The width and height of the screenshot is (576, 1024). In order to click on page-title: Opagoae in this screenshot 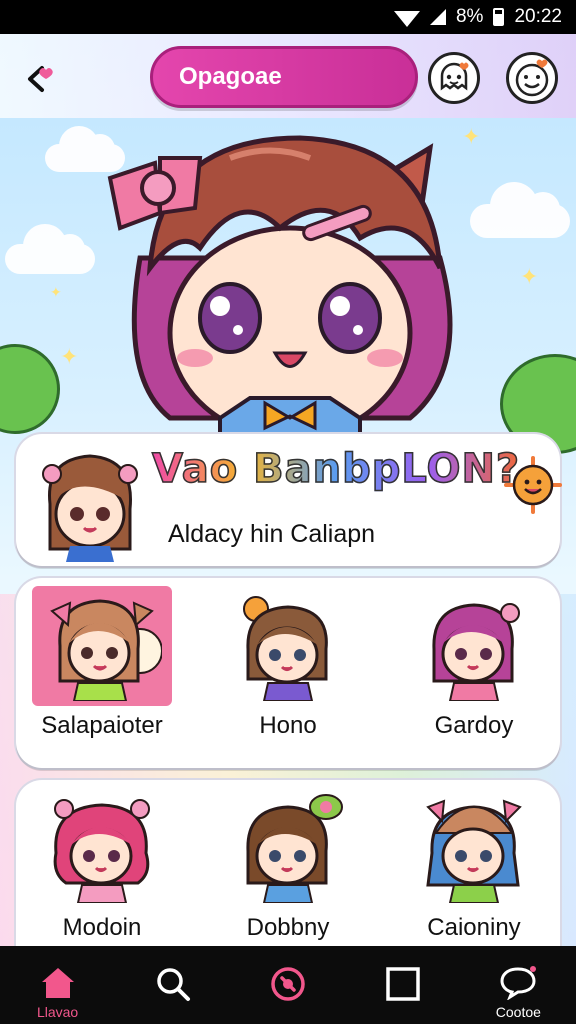, I will do `click(230, 76)`.